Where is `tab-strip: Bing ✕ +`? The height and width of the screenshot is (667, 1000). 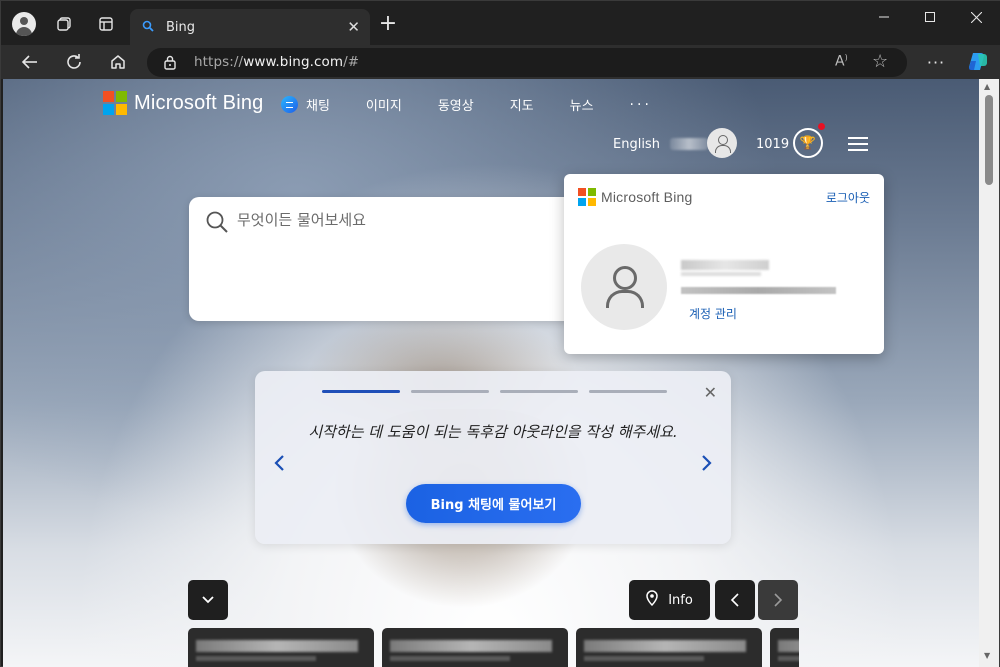 tab-strip: Bing ✕ + is located at coordinates (500, 23).